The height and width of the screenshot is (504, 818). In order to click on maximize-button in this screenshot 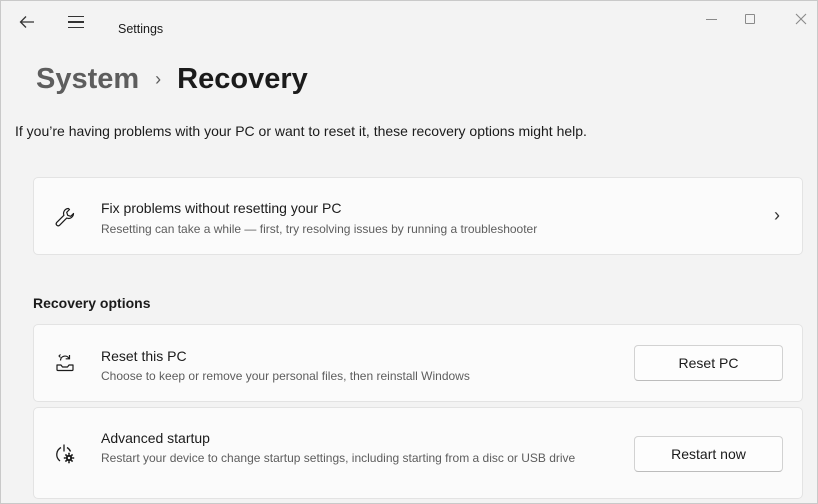, I will do `click(750, 19)`.